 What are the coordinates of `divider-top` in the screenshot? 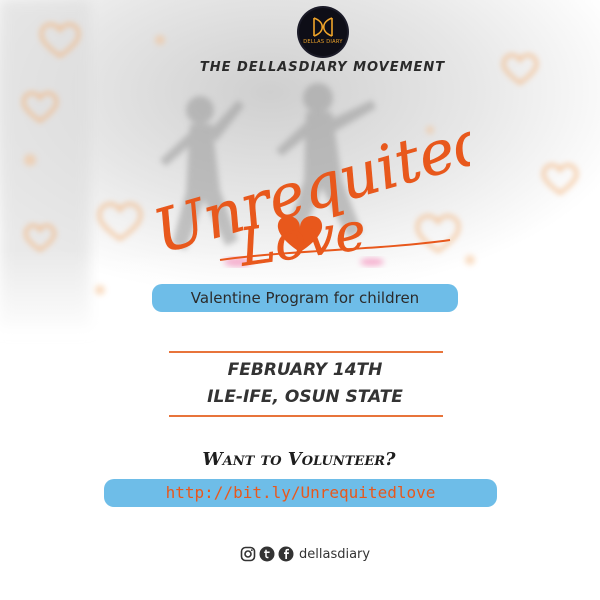 It's located at (306, 352).